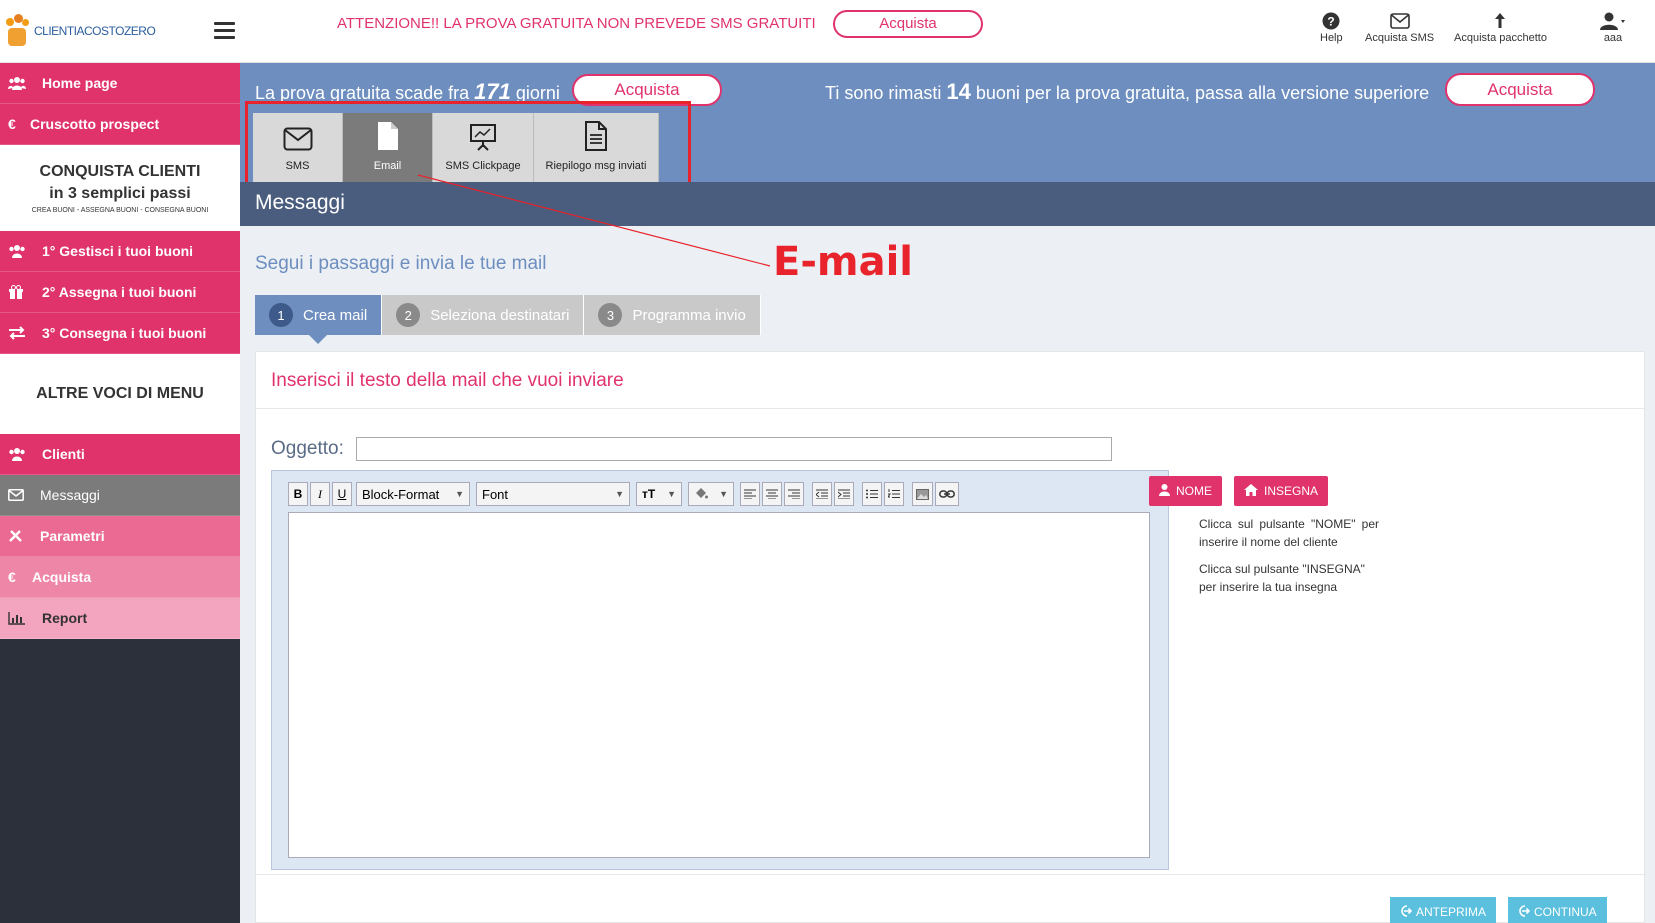 This screenshot has width=1655, height=923. I want to click on sidebar-item-cruscotto: € Cruscotto prospect, so click(120, 124).